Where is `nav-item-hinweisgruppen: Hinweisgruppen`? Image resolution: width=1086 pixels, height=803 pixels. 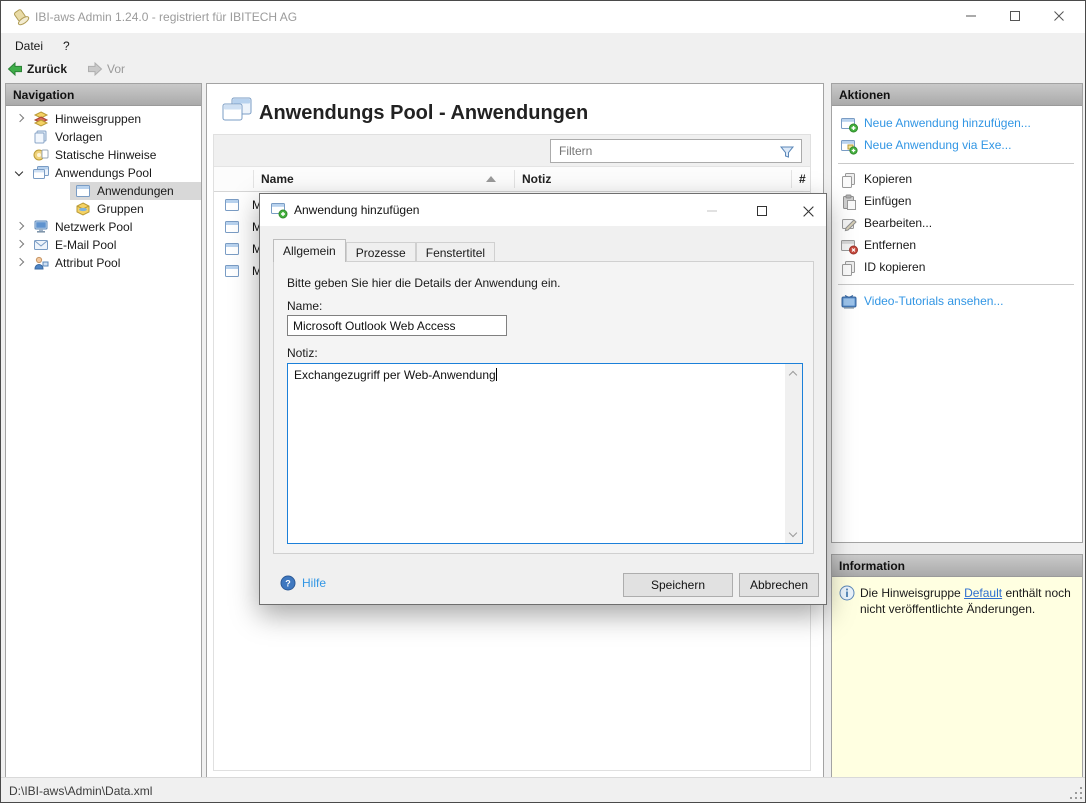
nav-item-hinweisgruppen: Hinweisgruppen is located at coordinates (103, 119).